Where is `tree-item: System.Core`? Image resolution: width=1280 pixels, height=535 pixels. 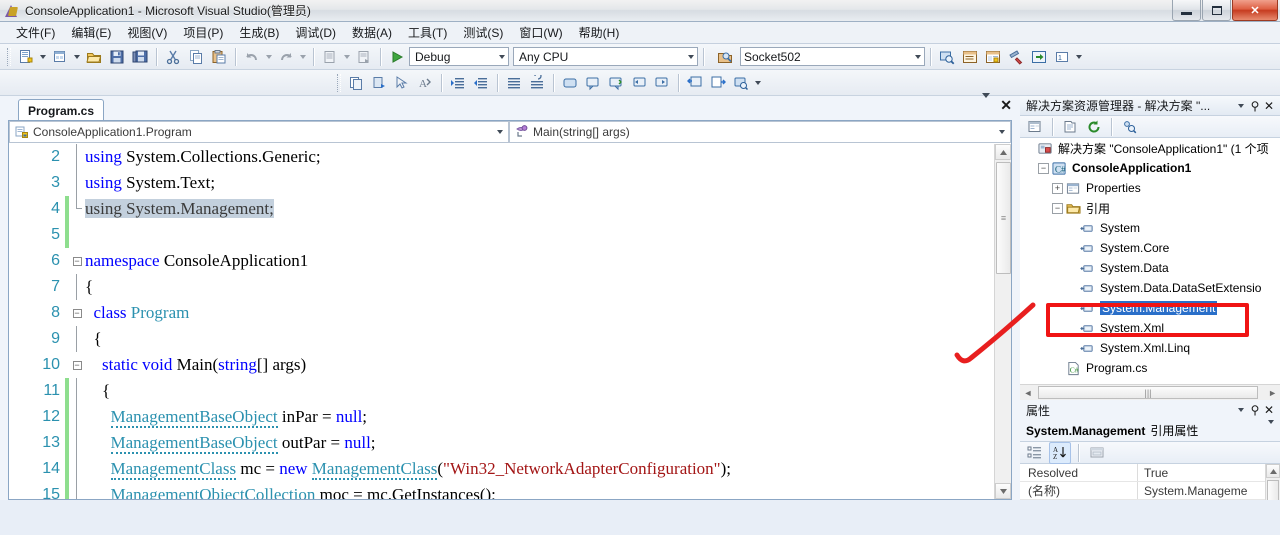 tree-item: System.Core is located at coordinates (1150, 248).